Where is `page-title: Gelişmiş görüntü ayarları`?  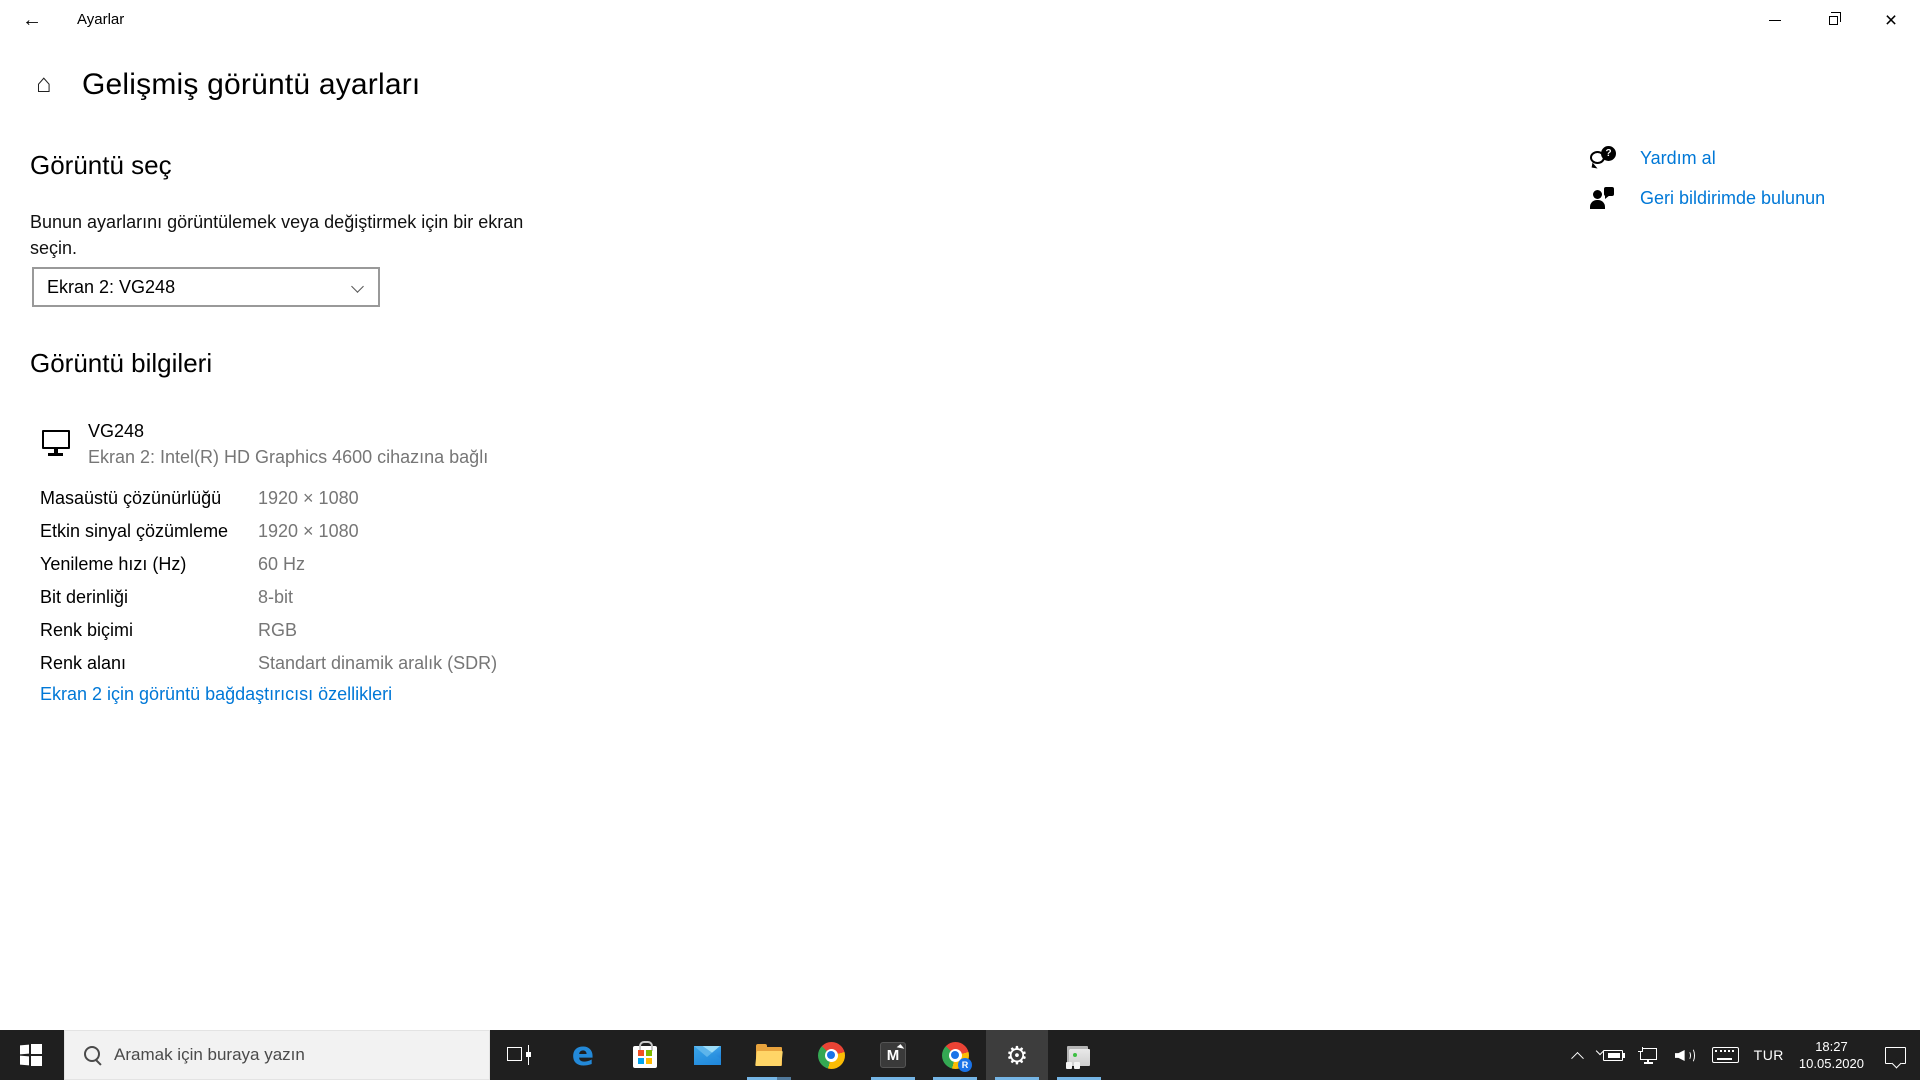
page-title: Gelişmiş görüntü ayarları is located at coordinates (251, 84).